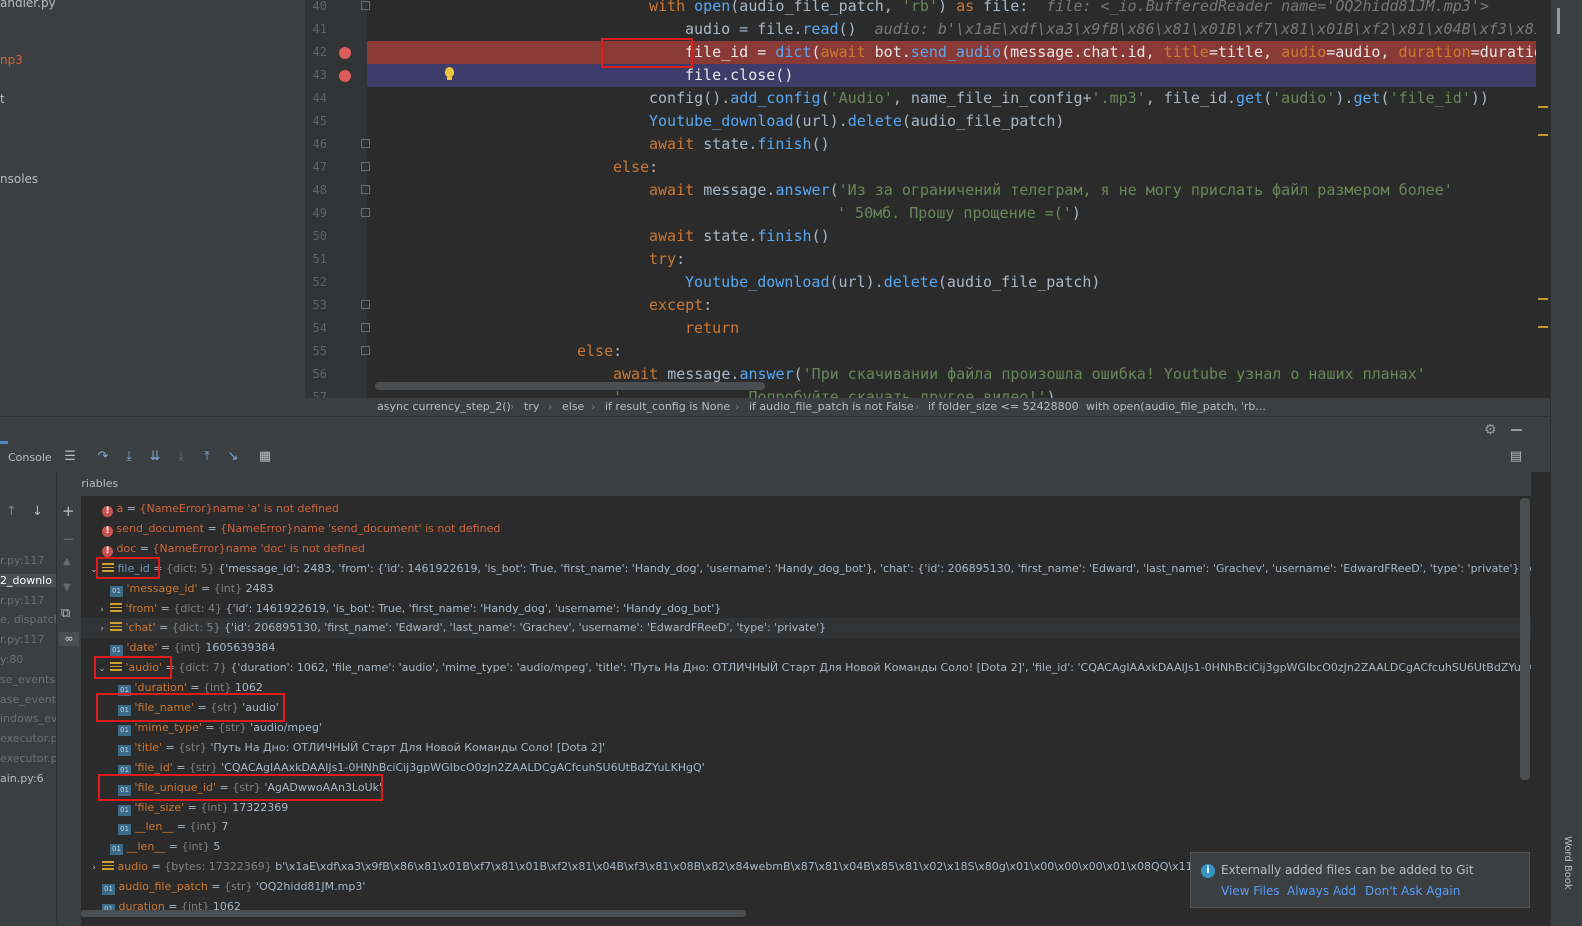 This screenshot has width=1582, height=926. I want to click on lightbulb-icon, so click(449, 73).